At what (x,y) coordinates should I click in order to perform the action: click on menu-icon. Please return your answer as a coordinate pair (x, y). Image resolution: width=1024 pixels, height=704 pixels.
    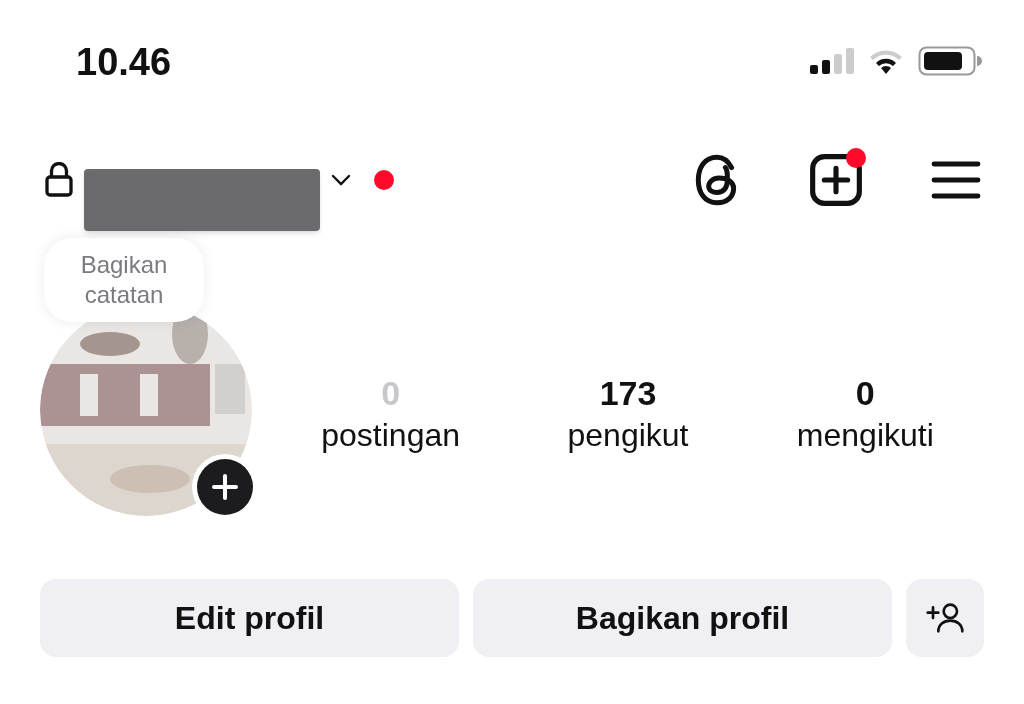
    Looking at the image, I should click on (956, 180).